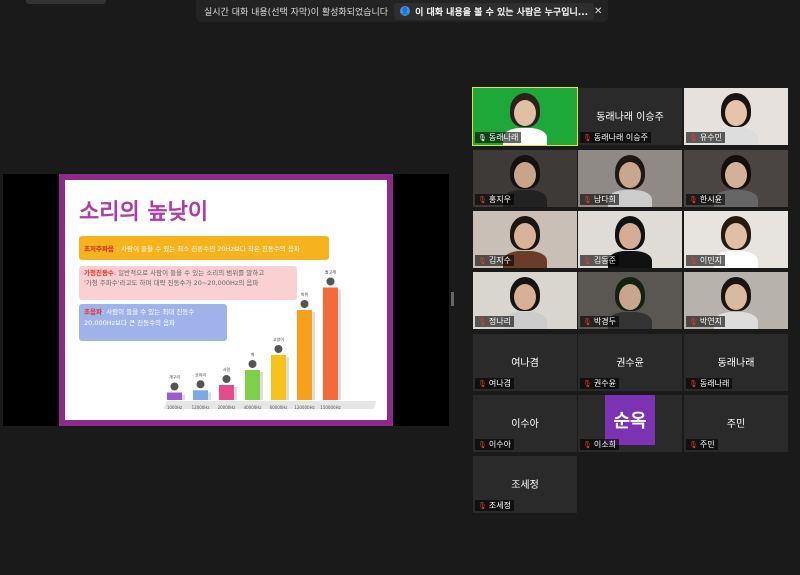  What do you see at coordinates (705, 199) in the screenshot?
I see `participant-name-tag: 🎙 한시윤` at bounding box center [705, 199].